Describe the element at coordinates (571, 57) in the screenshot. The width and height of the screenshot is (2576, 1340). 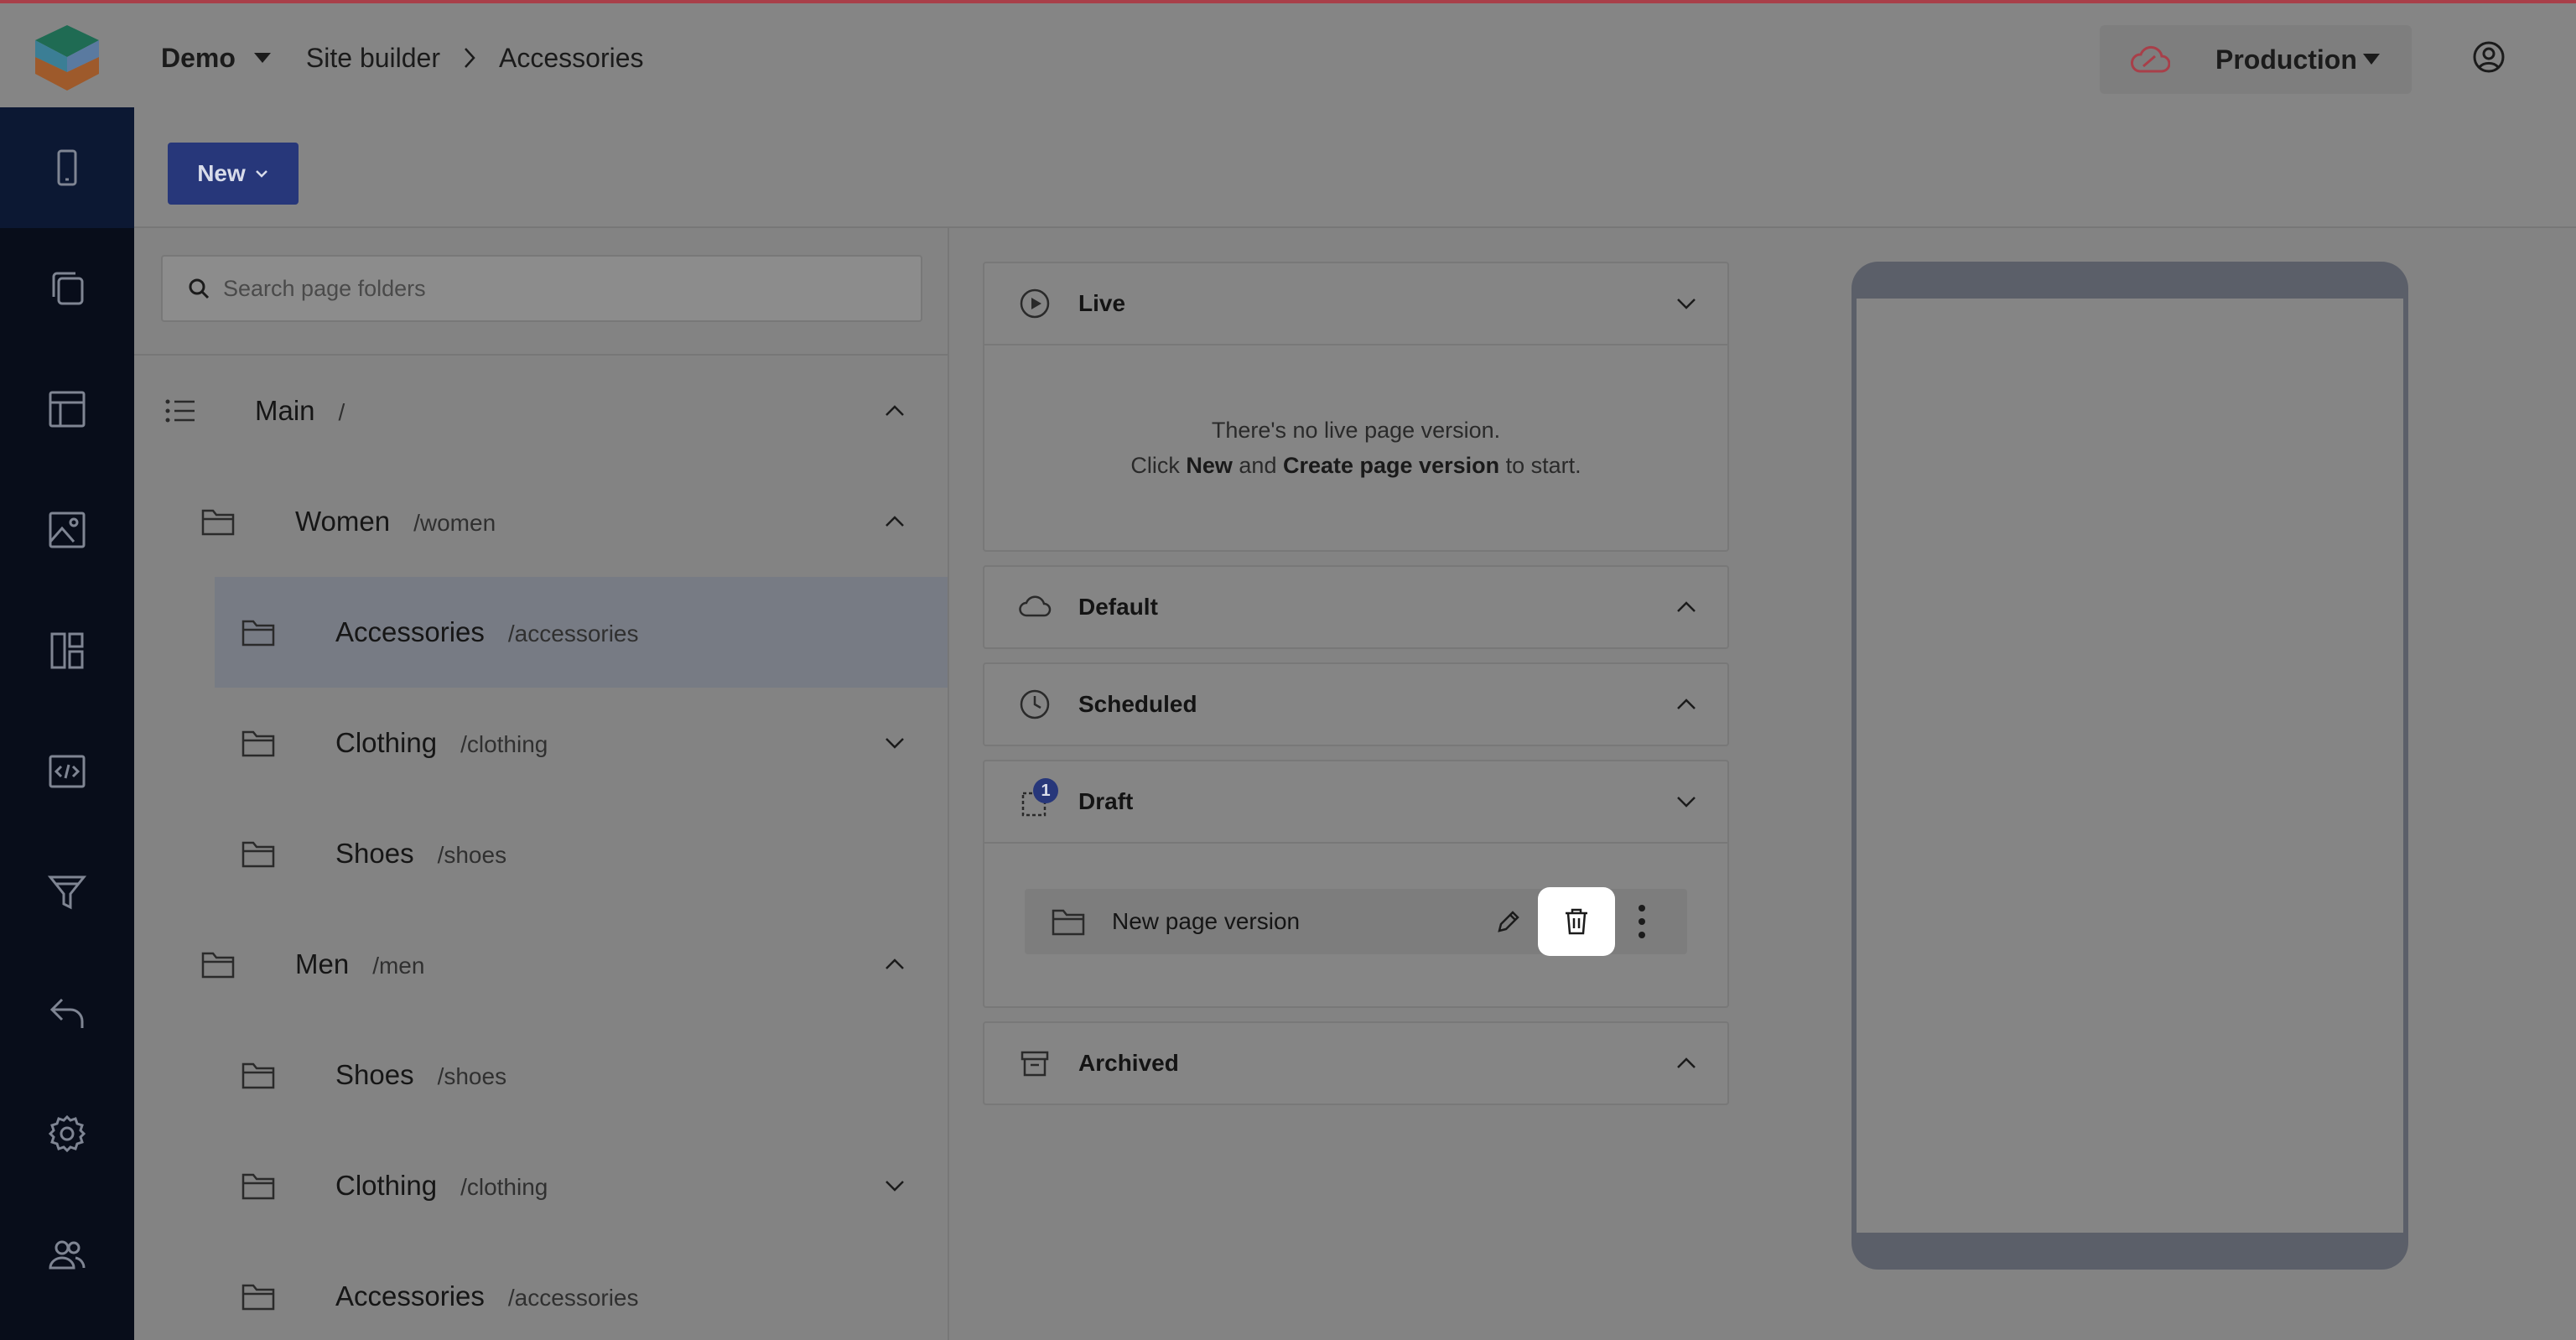
I see `breadcrumb-current: Accessories` at that location.